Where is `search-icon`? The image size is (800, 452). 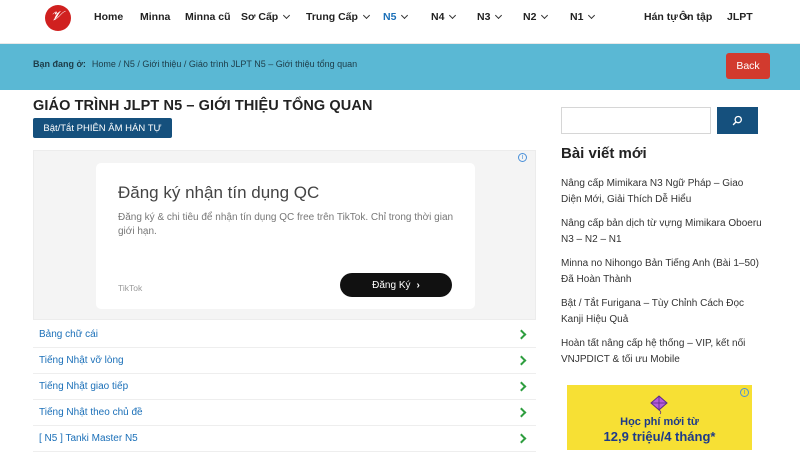 search-icon is located at coordinates (737, 120).